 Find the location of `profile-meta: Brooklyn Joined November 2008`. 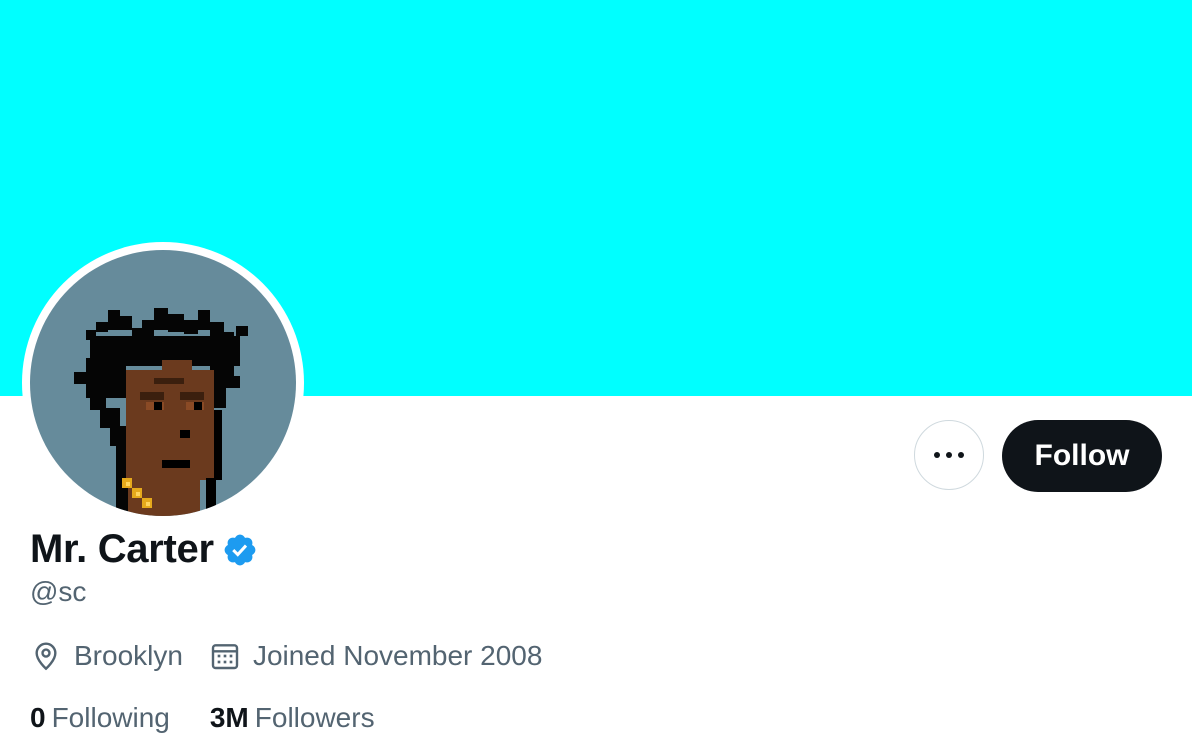

profile-meta: Brooklyn Joined November 2008 is located at coordinates (286, 656).